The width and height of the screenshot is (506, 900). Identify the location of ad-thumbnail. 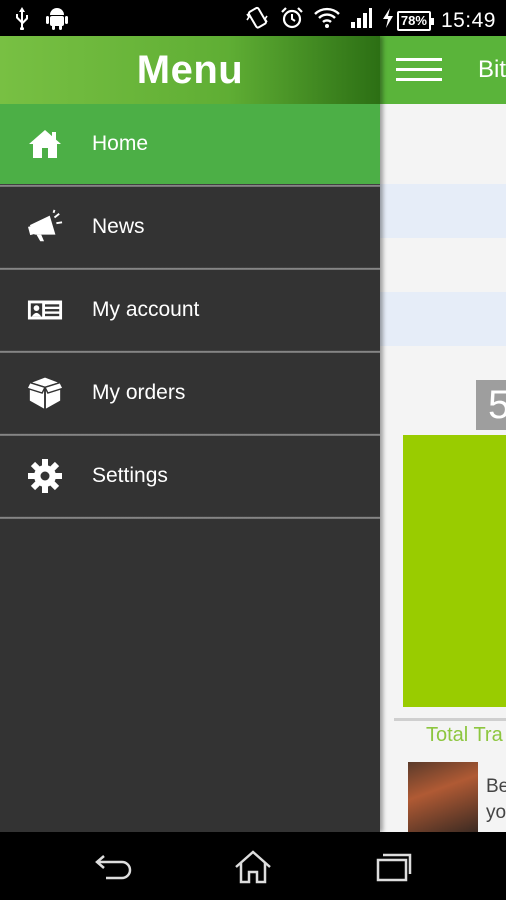
(443, 797).